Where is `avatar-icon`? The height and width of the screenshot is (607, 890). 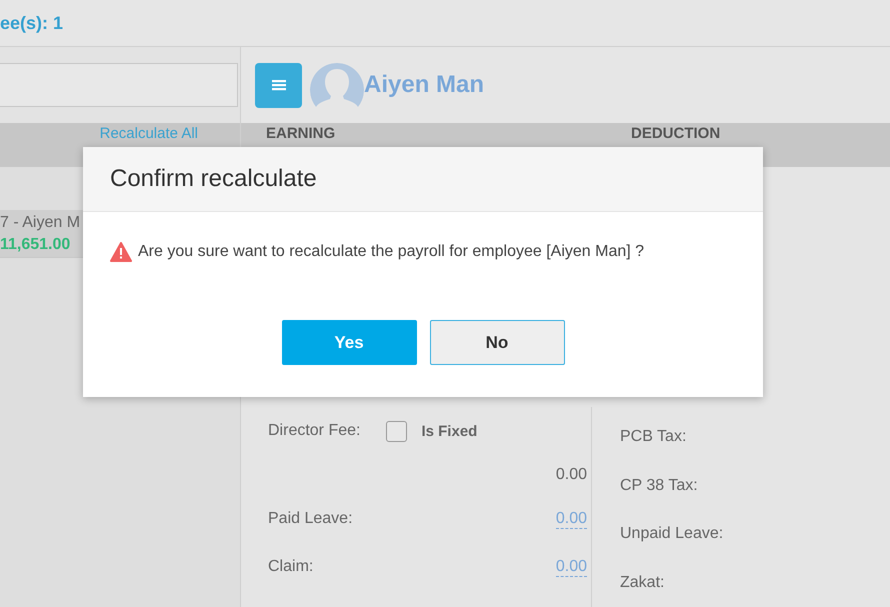
avatar-icon is located at coordinates (337, 85).